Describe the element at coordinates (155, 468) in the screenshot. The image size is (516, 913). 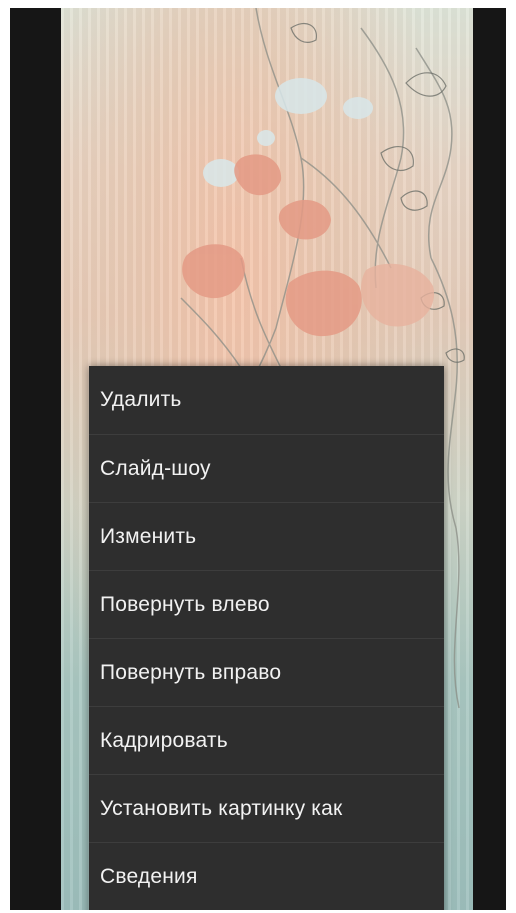
I see `menu-item-label: Слайд-шоу` at that location.